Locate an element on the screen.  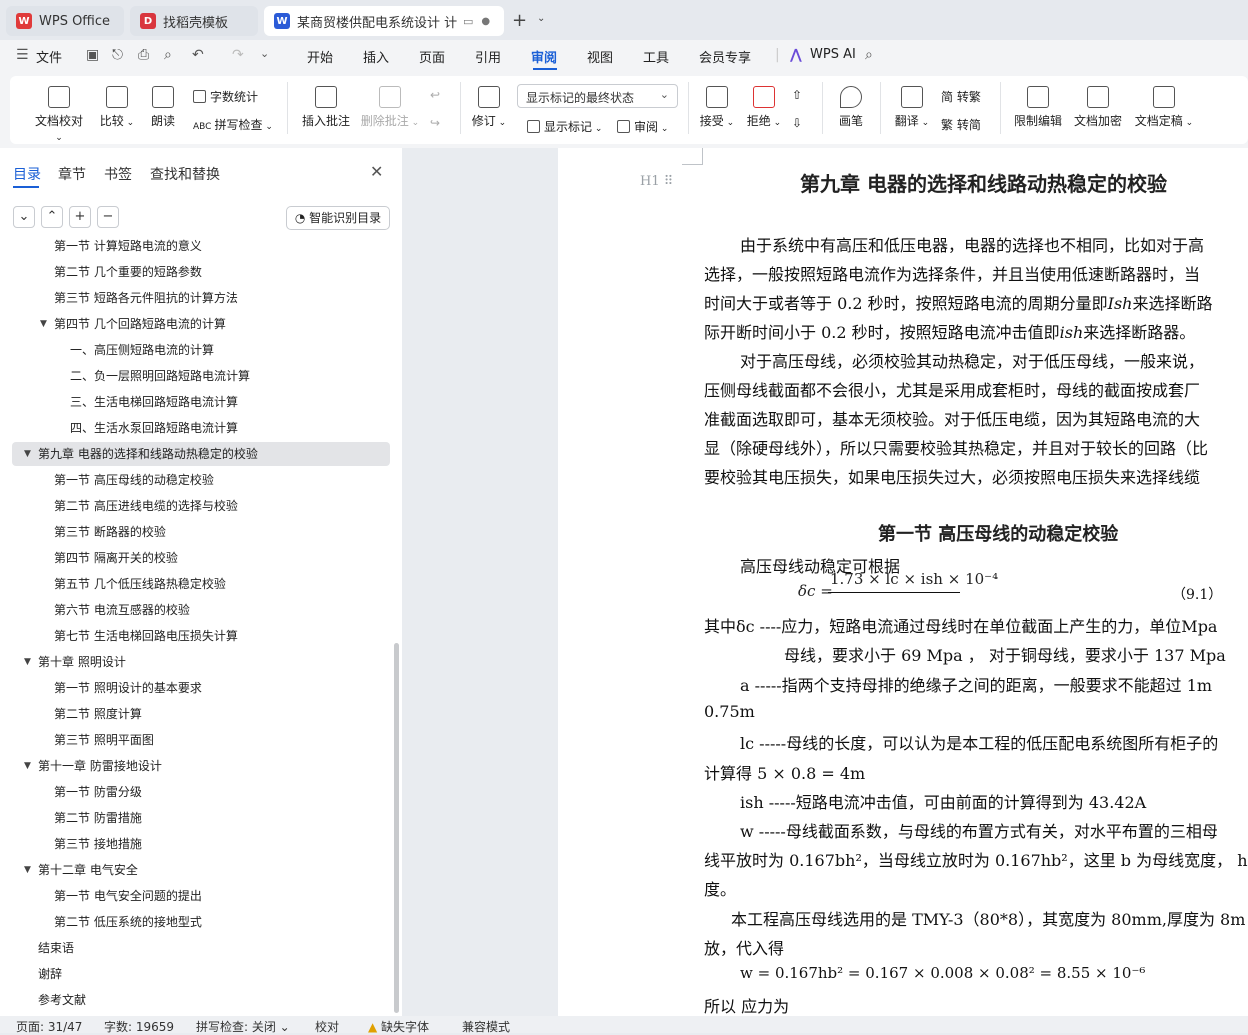
toc-item: 四、生活水泵回路短路电流计算 is located at coordinates (201, 428).